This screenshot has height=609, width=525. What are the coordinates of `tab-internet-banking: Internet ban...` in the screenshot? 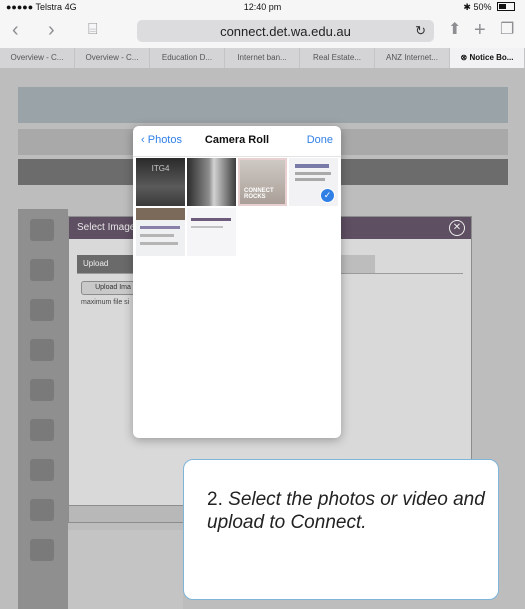 It's located at (262, 58).